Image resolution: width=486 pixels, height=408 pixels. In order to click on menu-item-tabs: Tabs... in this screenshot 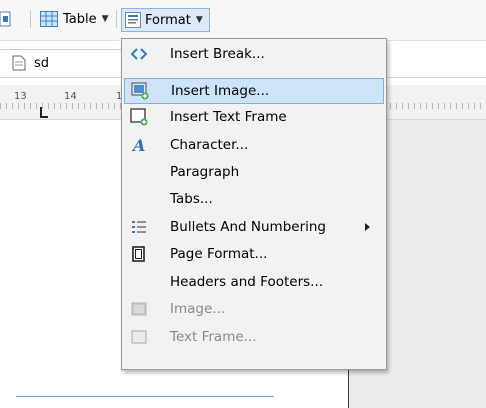, I will do `click(254, 199)`.